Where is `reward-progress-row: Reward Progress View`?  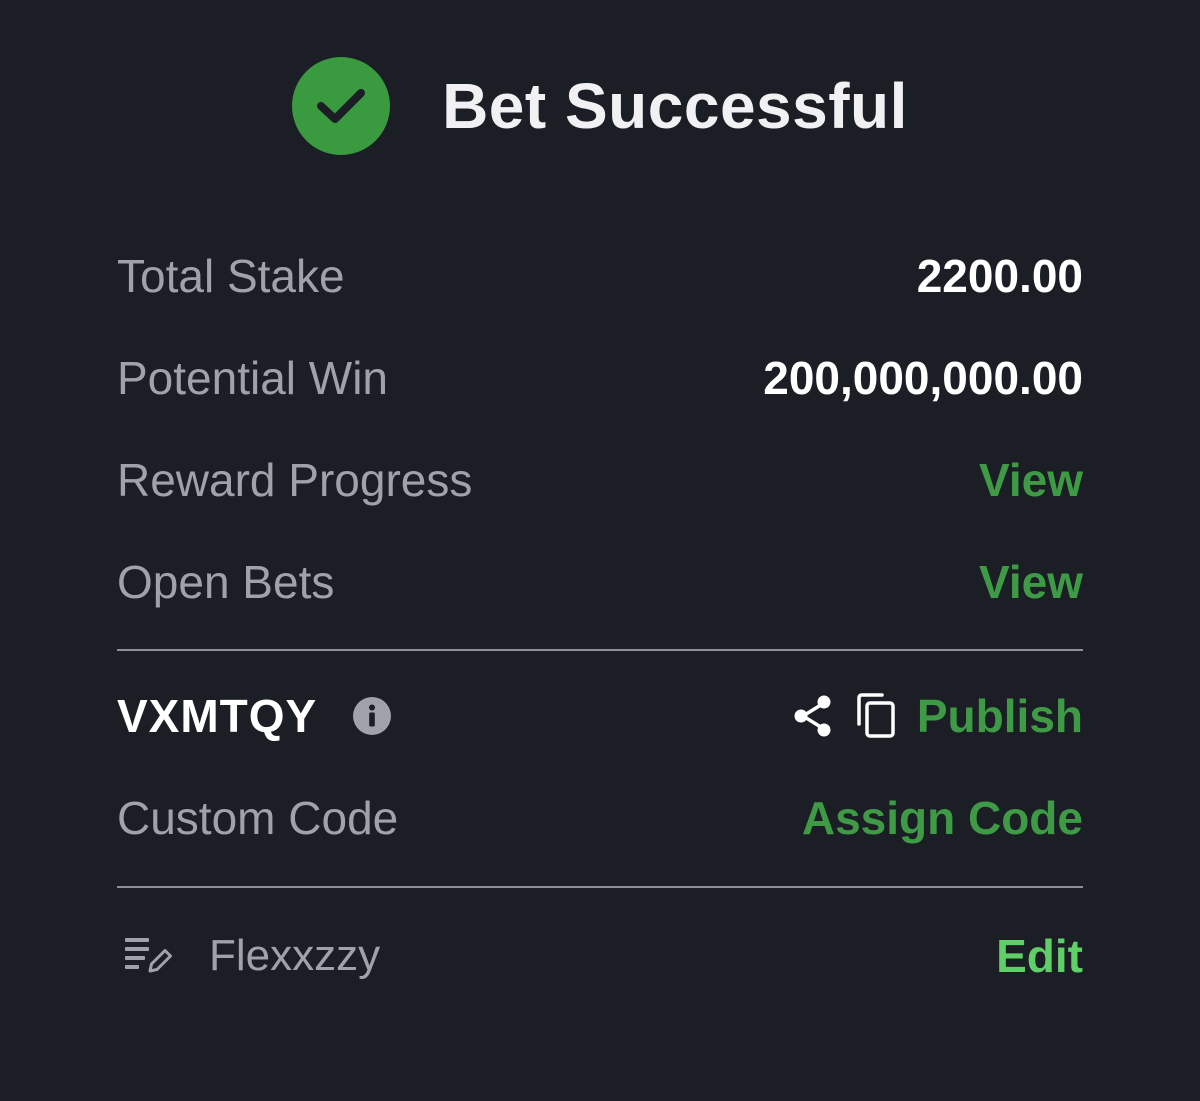
reward-progress-row: Reward Progress View is located at coordinates (600, 480).